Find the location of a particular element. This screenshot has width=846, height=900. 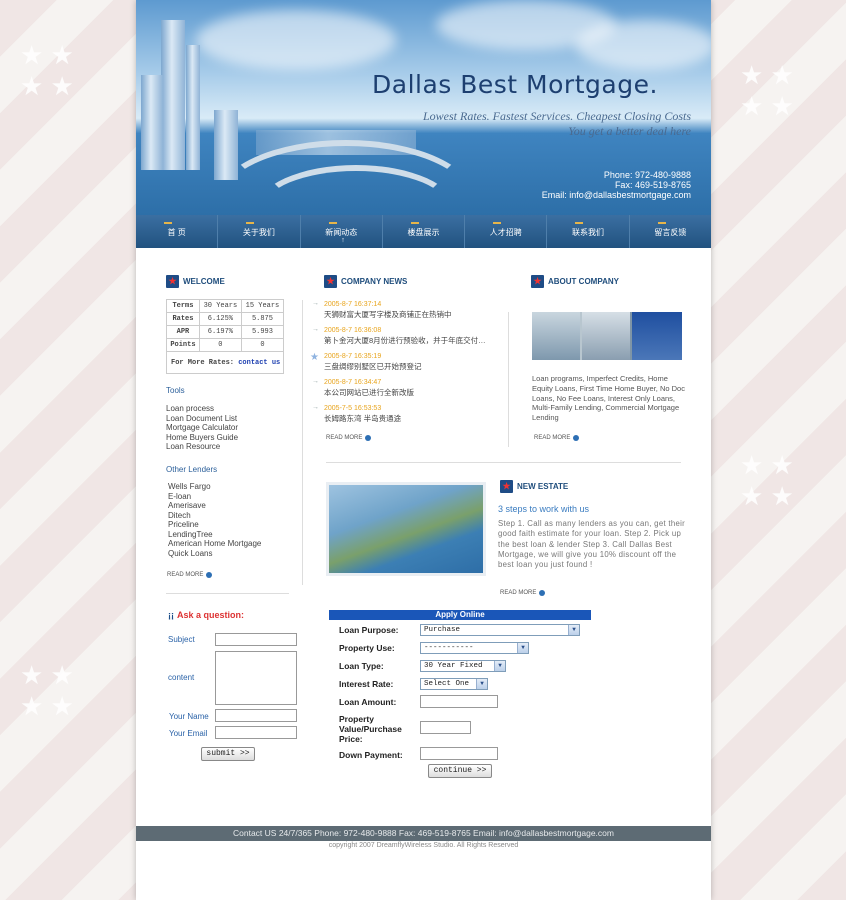

loan-type-select: 30 Year Fixed ▼ is located at coordinates (463, 666).